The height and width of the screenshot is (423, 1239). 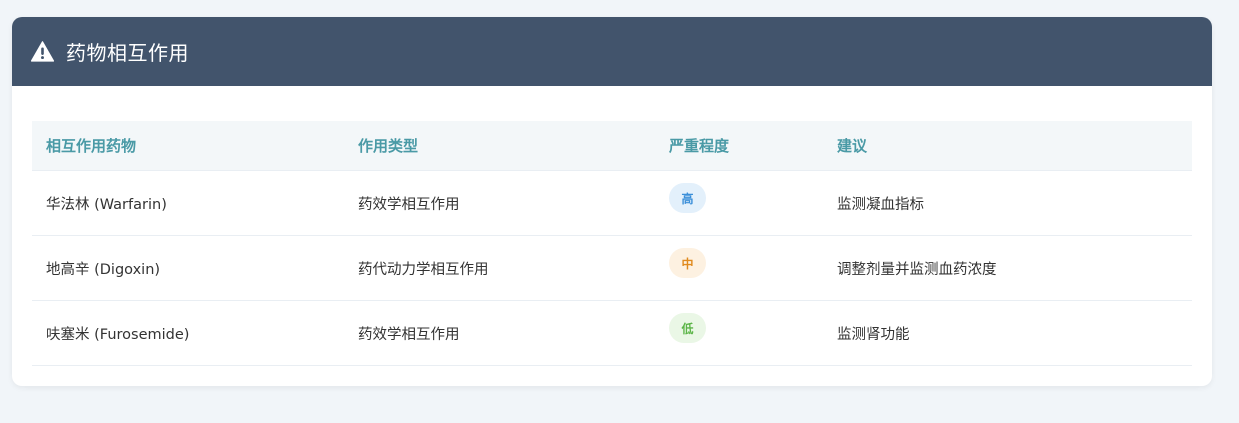 I want to click on card-title: 药物相互作用, so click(x=127, y=53).